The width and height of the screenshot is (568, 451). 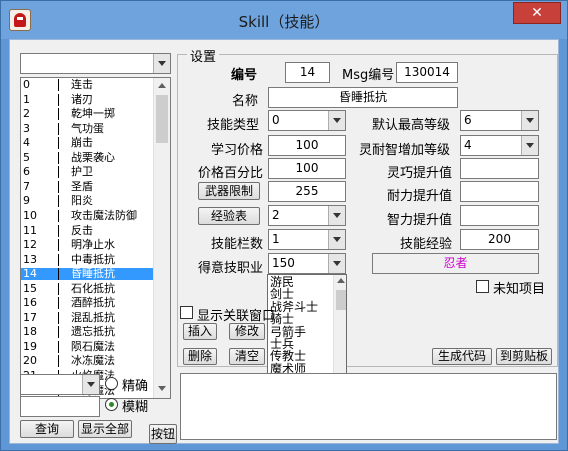 I want to click on list-item: 2 乾坤一掷, so click(x=87, y=114).